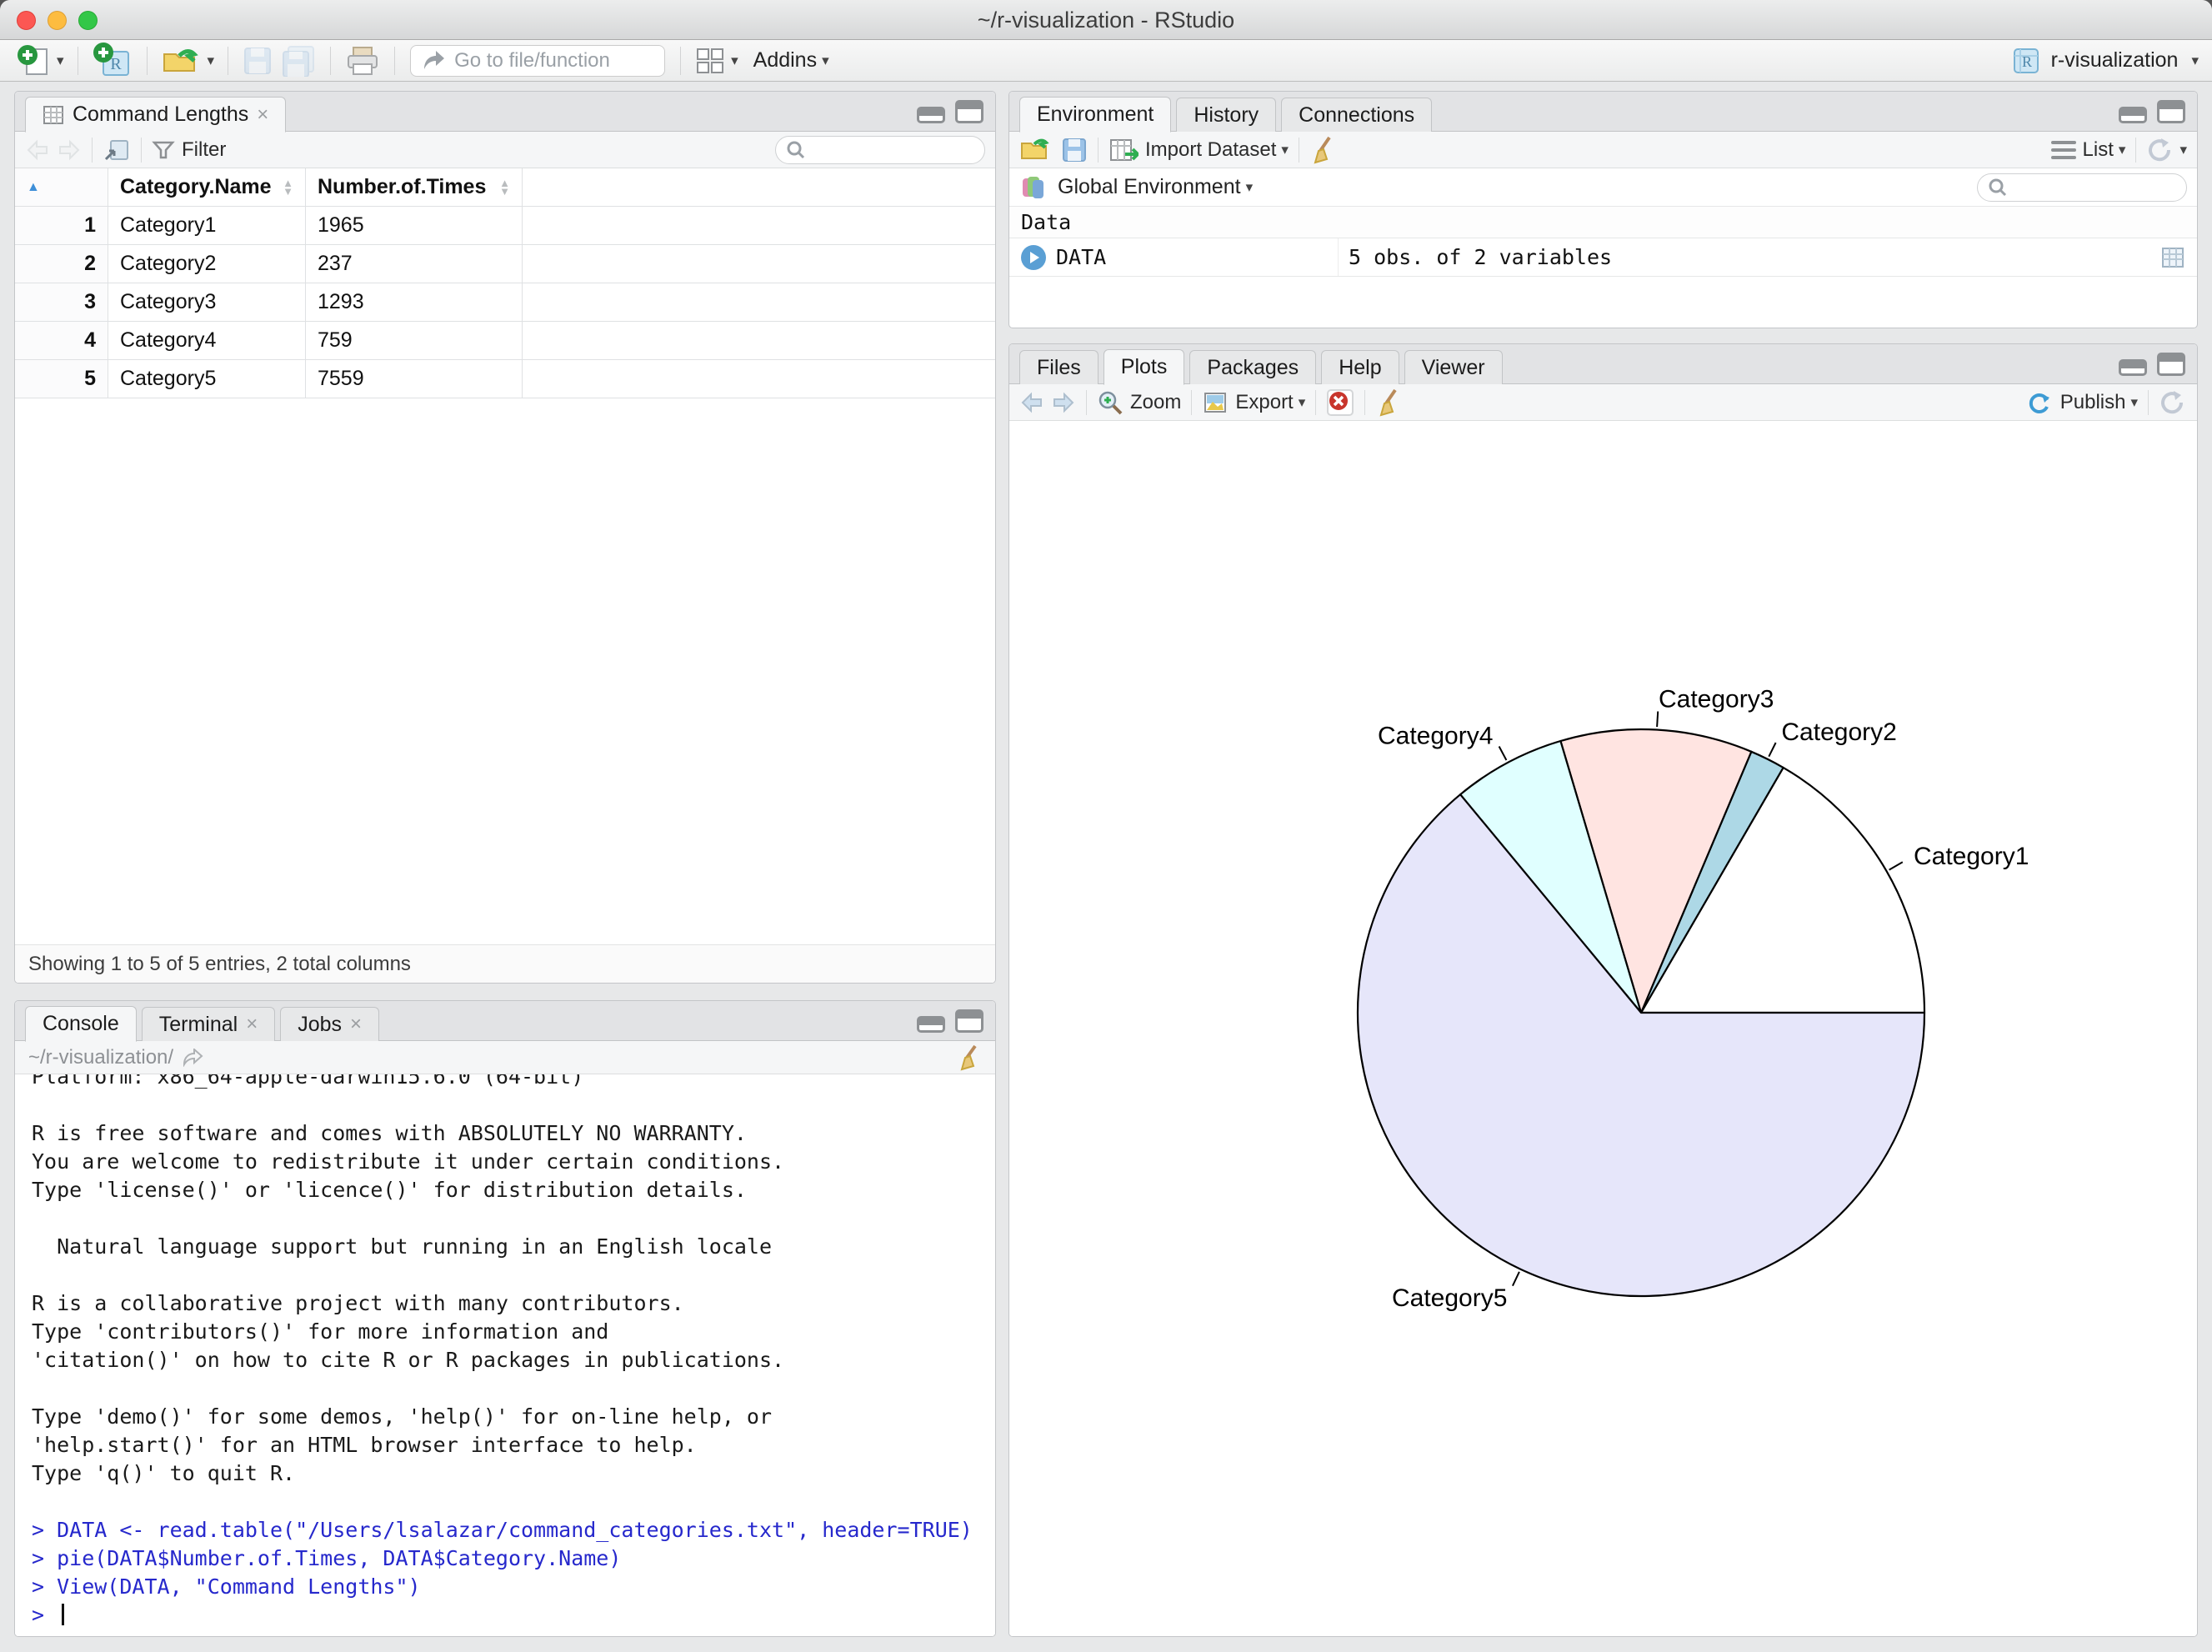 The width and height of the screenshot is (2212, 1652). Describe the element at coordinates (2104, 61) in the screenshot. I see `project-menu-button: R r-visualization ▾` at that location.